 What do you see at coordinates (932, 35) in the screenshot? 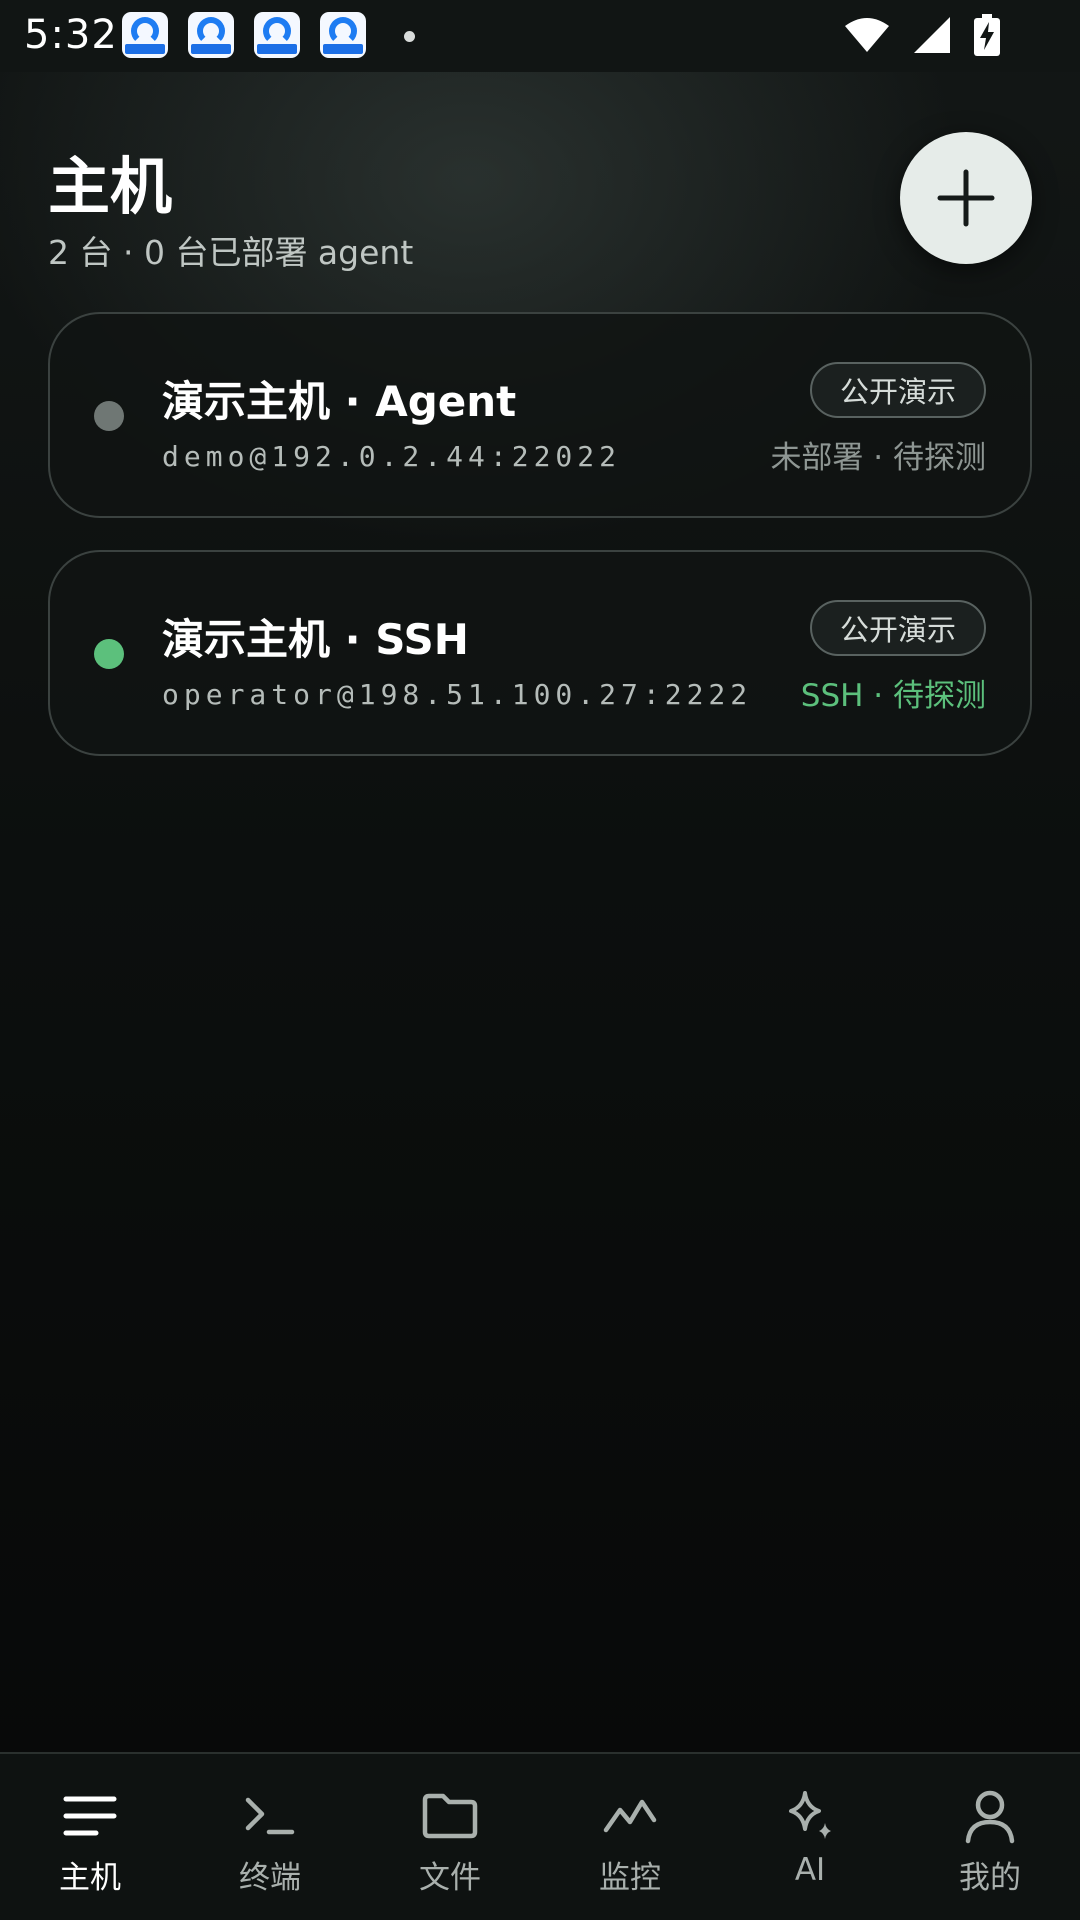
I see `signal-icon` at bounding box center [932, 35].